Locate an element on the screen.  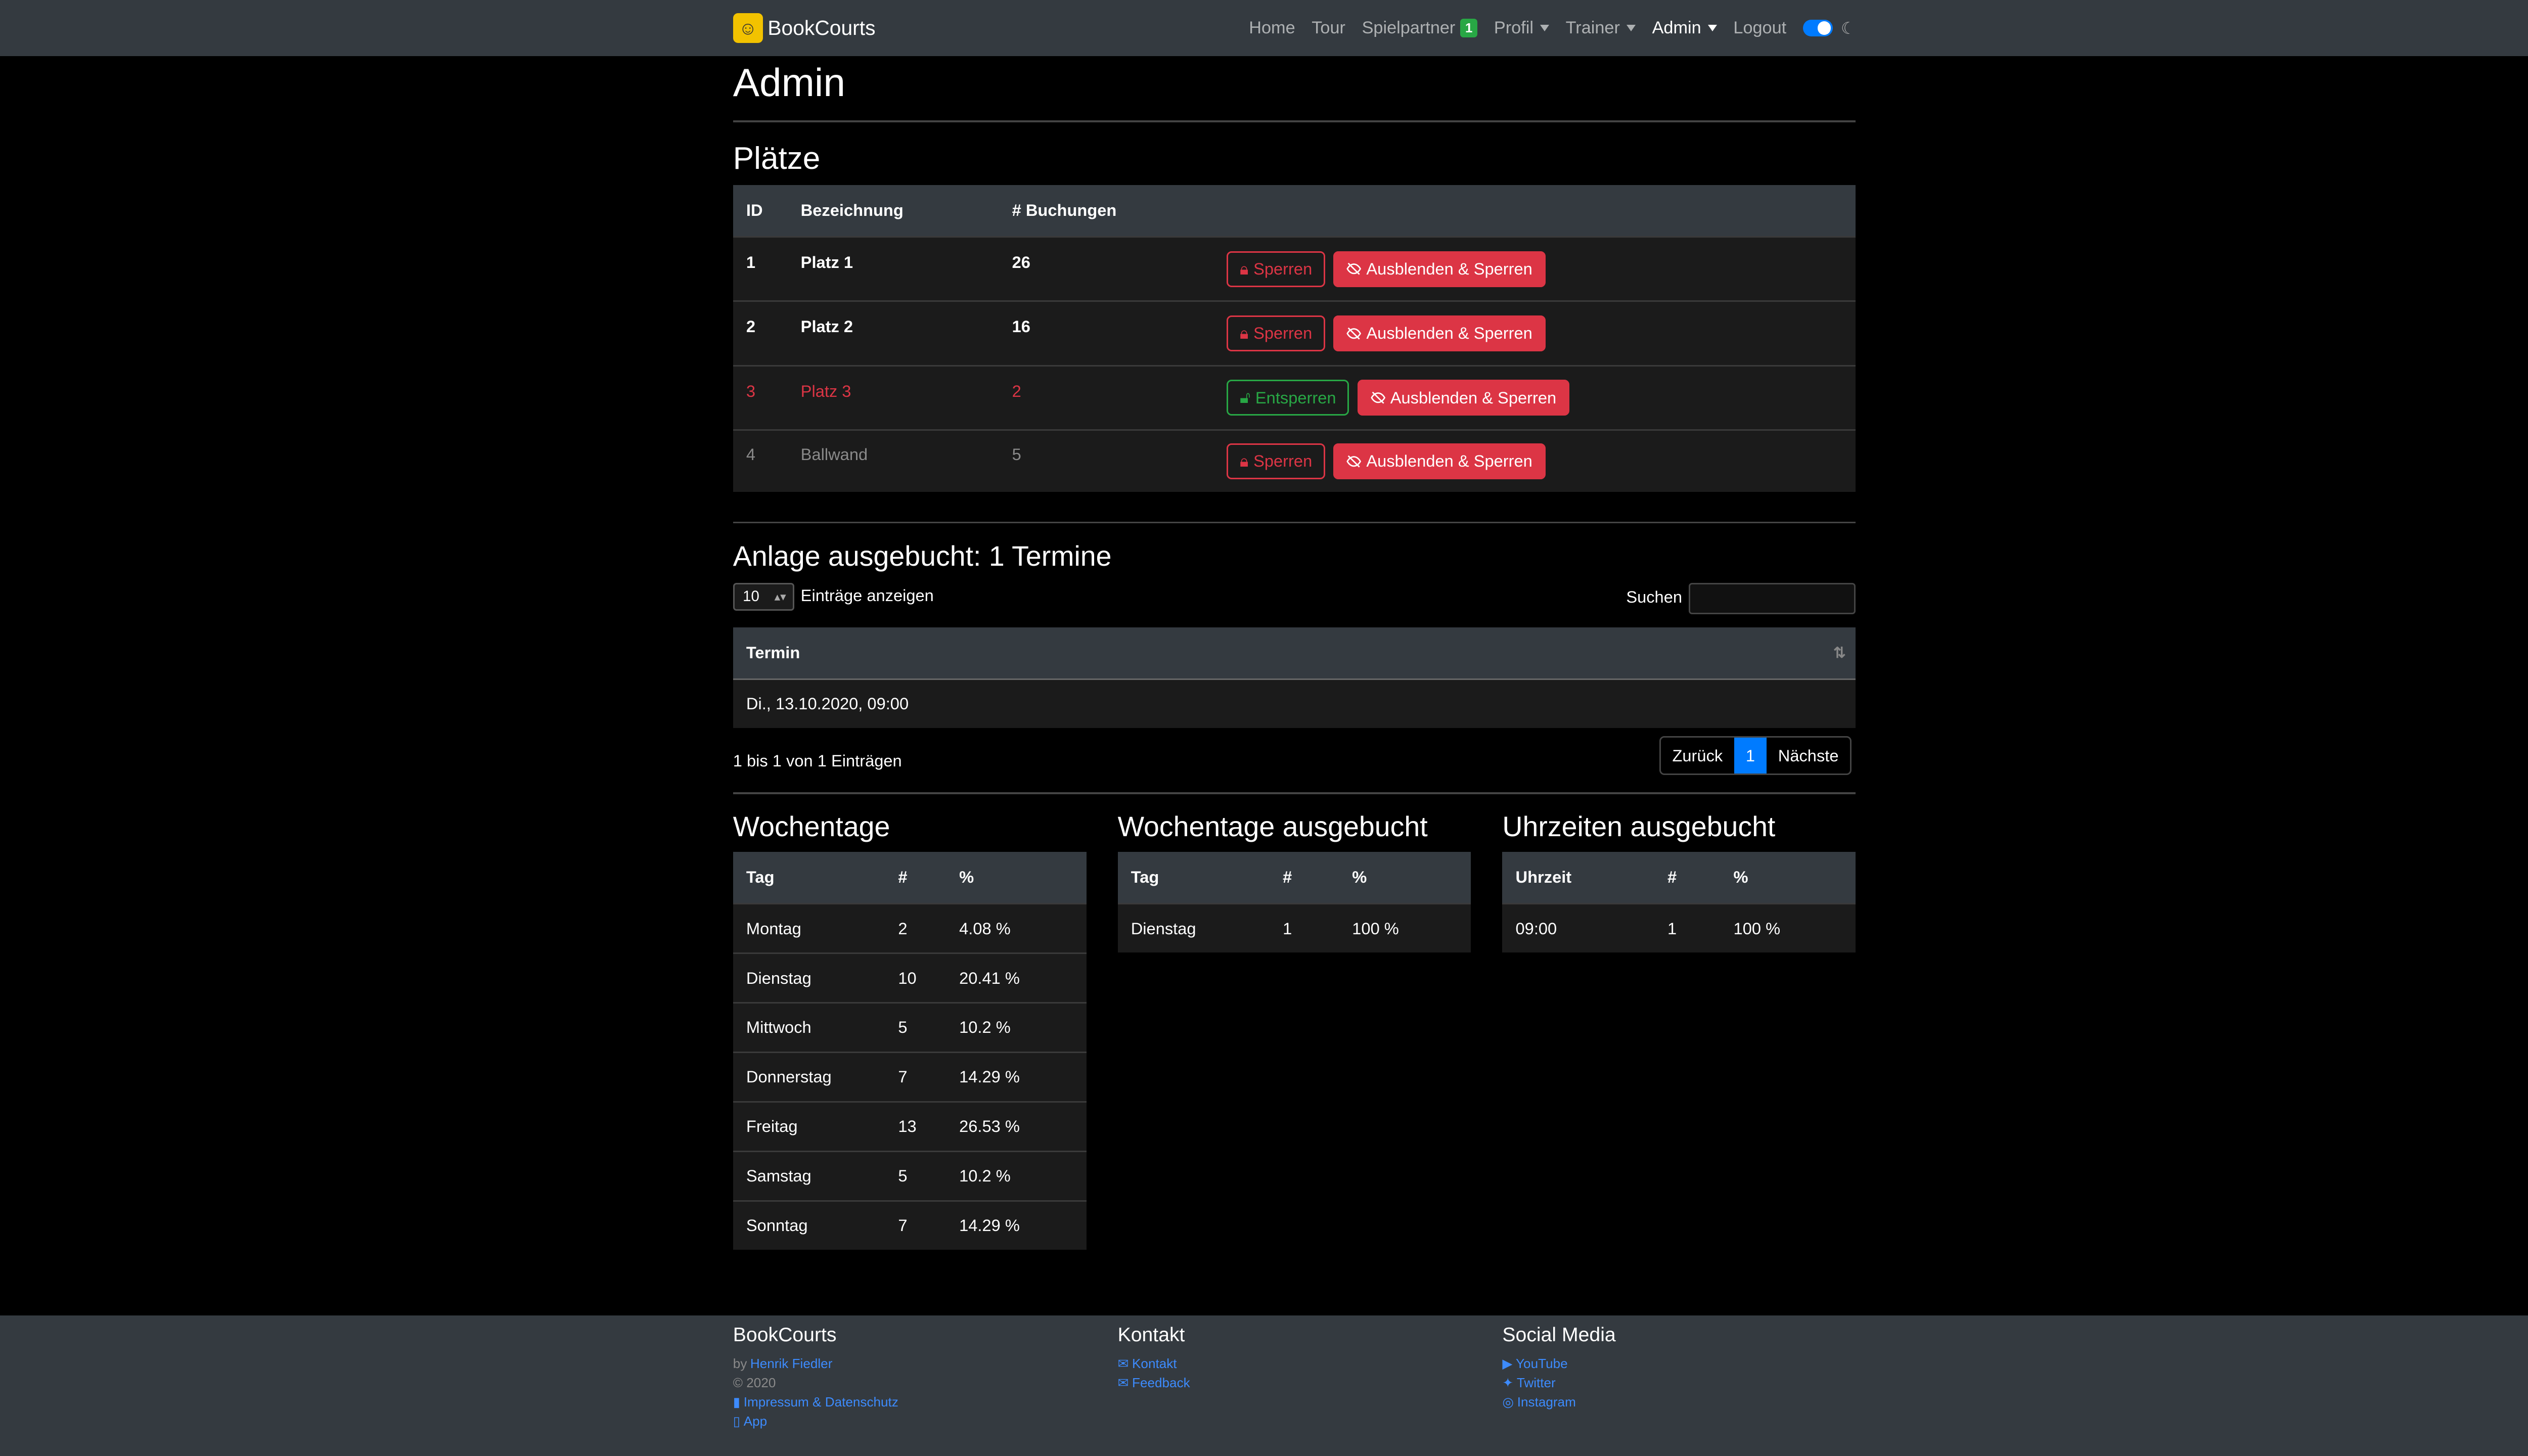
court-id: 3 is located at coordinates (751, 390).